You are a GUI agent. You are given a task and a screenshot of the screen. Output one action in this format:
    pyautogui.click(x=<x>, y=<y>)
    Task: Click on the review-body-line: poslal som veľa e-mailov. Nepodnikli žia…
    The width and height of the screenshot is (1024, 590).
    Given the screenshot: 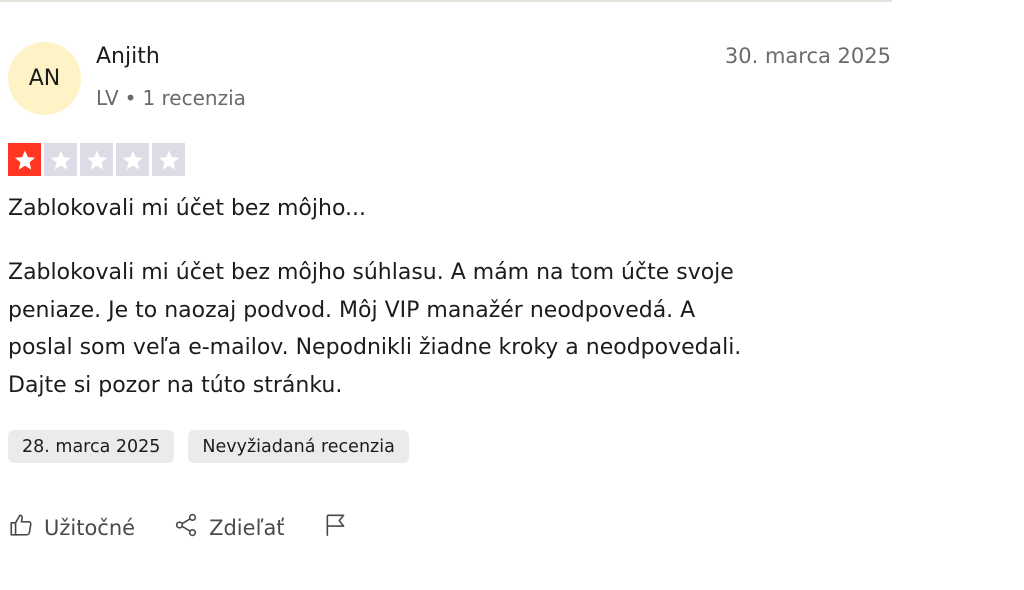 What is the action you would take?
    pyautogui.click(x=375, y=347)
    